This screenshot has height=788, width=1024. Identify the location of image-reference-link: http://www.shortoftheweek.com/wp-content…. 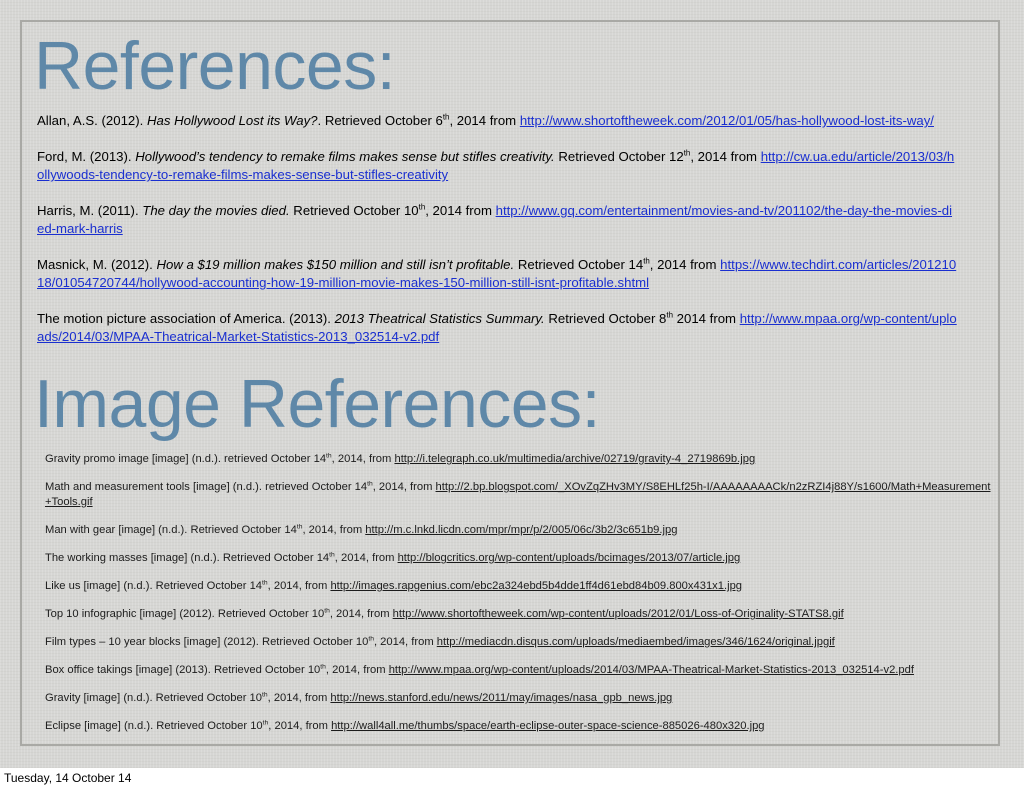
(618, 614).